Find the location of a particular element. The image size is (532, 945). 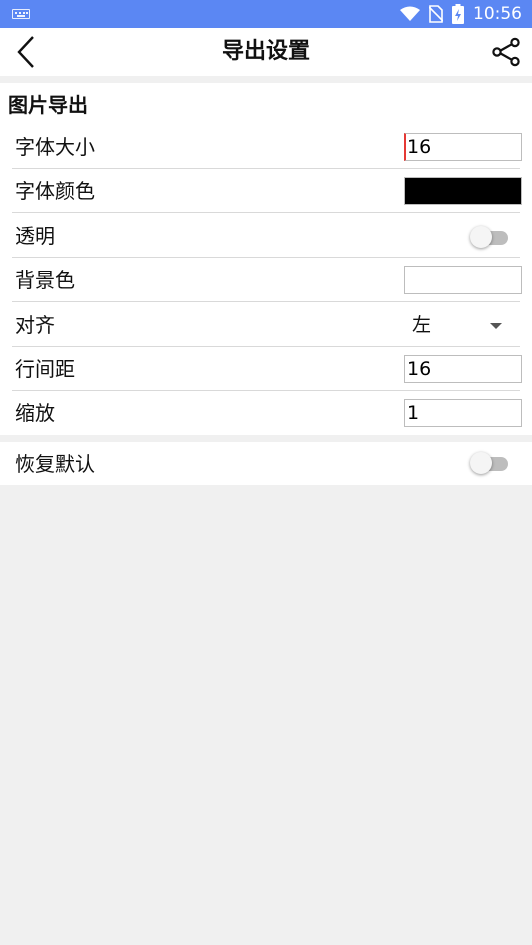

restore-default-label: 恢复默认 is located at coordinates (55, 464).